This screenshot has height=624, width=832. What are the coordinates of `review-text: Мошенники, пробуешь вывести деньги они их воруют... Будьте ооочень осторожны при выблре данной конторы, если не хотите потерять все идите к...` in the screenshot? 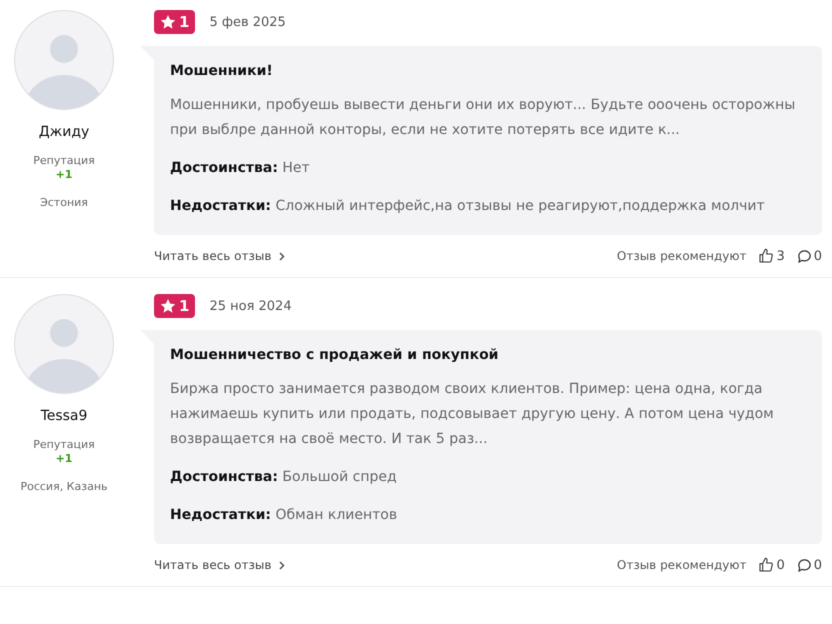 It's located at (483, 118).